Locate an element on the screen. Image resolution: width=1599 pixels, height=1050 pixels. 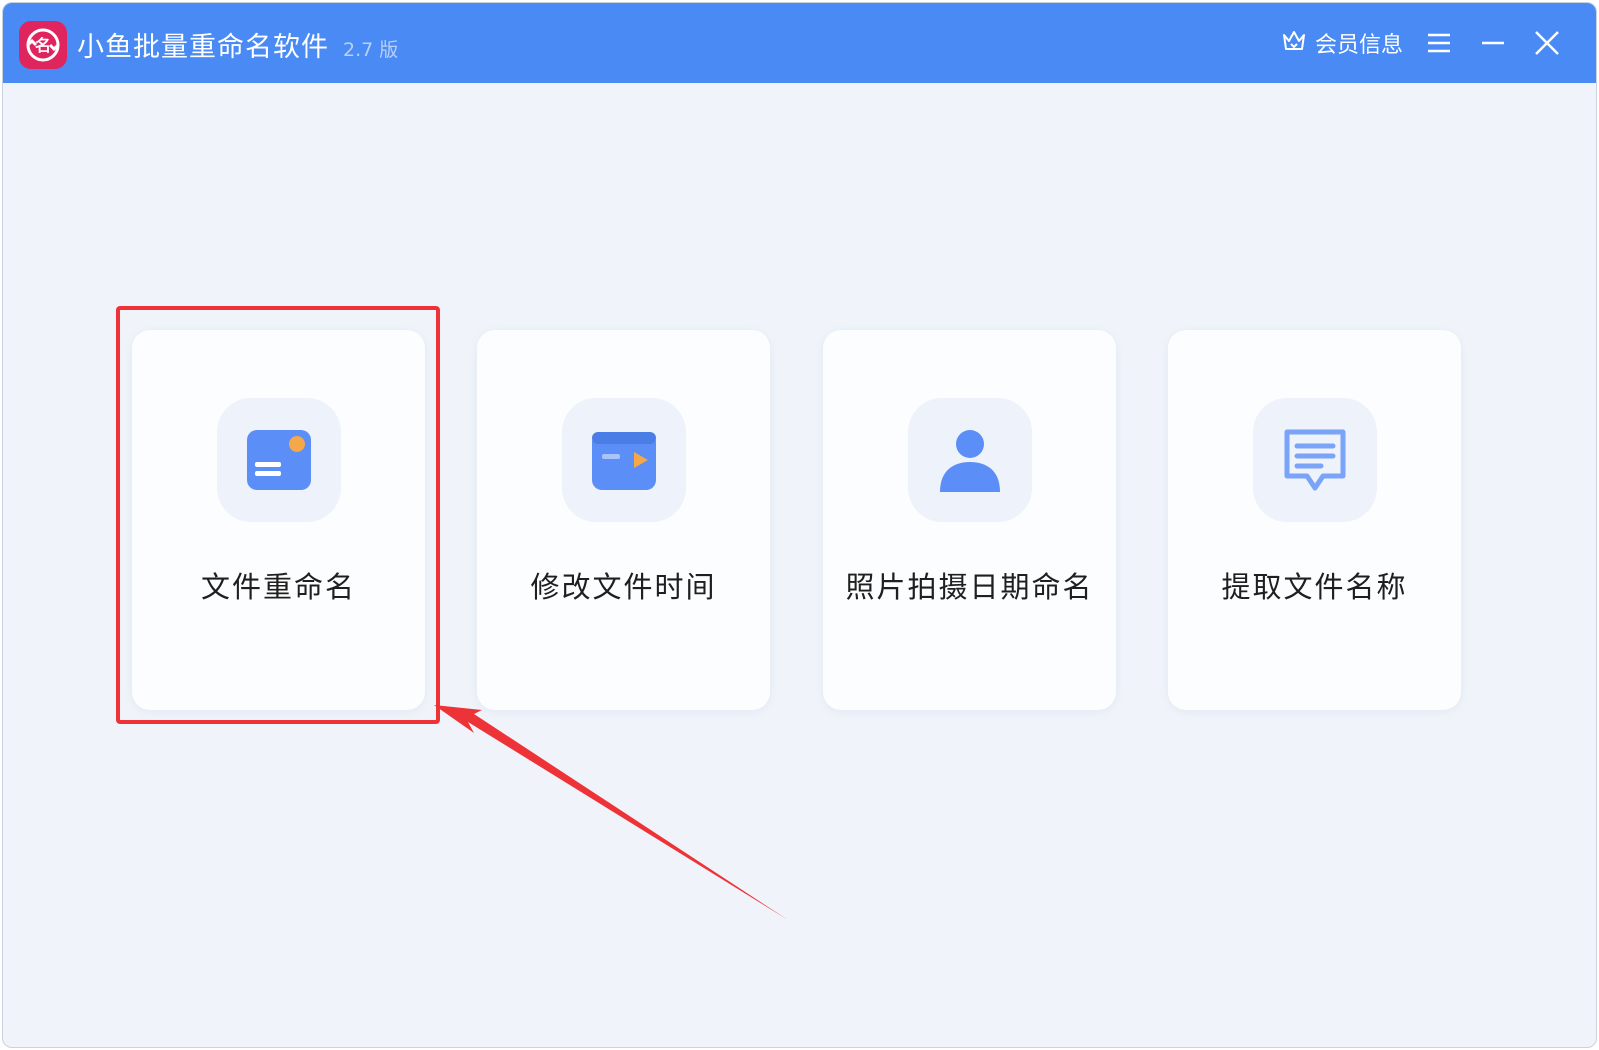
card-modify-file-time: 修改文件时间 is located at coordinates (623, 520).